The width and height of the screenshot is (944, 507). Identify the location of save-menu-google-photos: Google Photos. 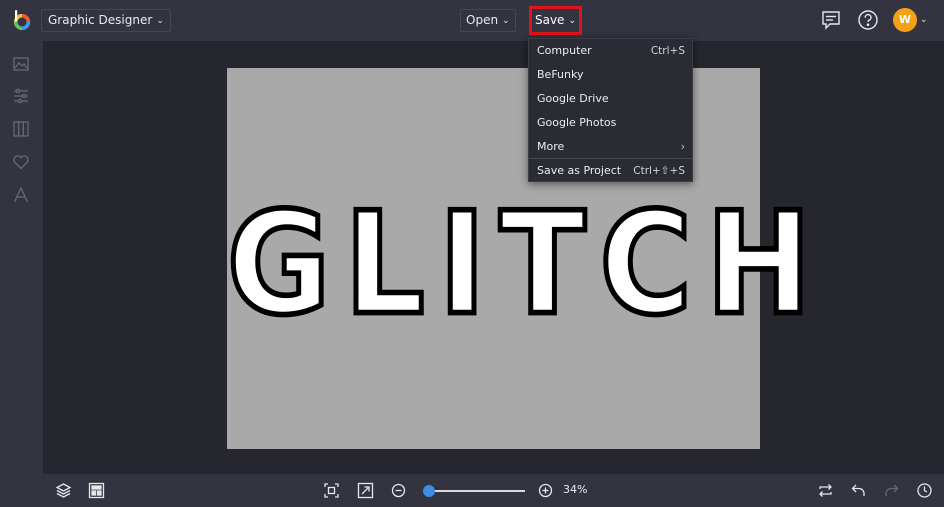
(610, 123).